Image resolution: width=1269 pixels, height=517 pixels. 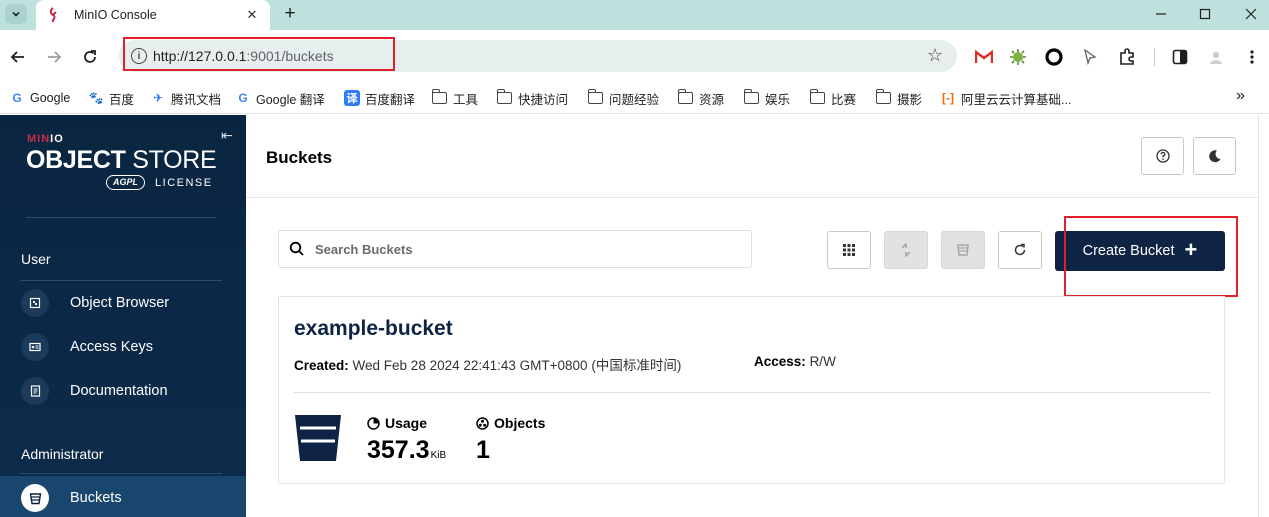 What do you see at coordinates (1258, 316) in the screenshot?
I see `content-edge` at bounding box center [1258, 316].